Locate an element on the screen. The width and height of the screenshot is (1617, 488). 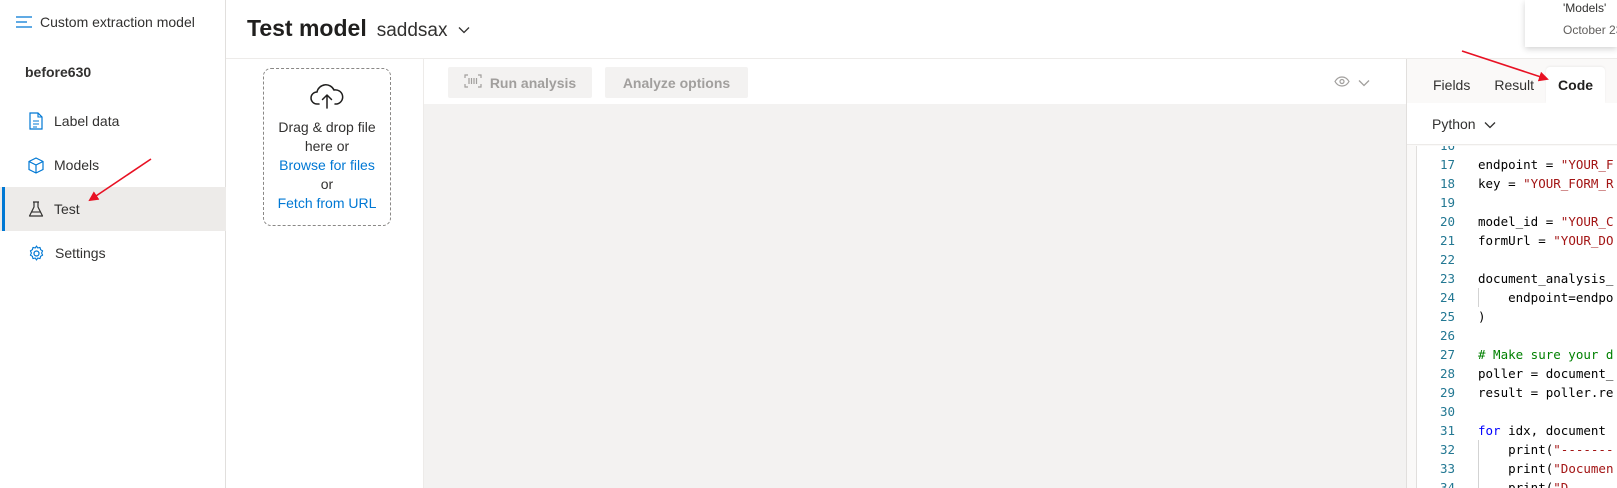
line-number: 17 is located at coordinates (1447, 164).